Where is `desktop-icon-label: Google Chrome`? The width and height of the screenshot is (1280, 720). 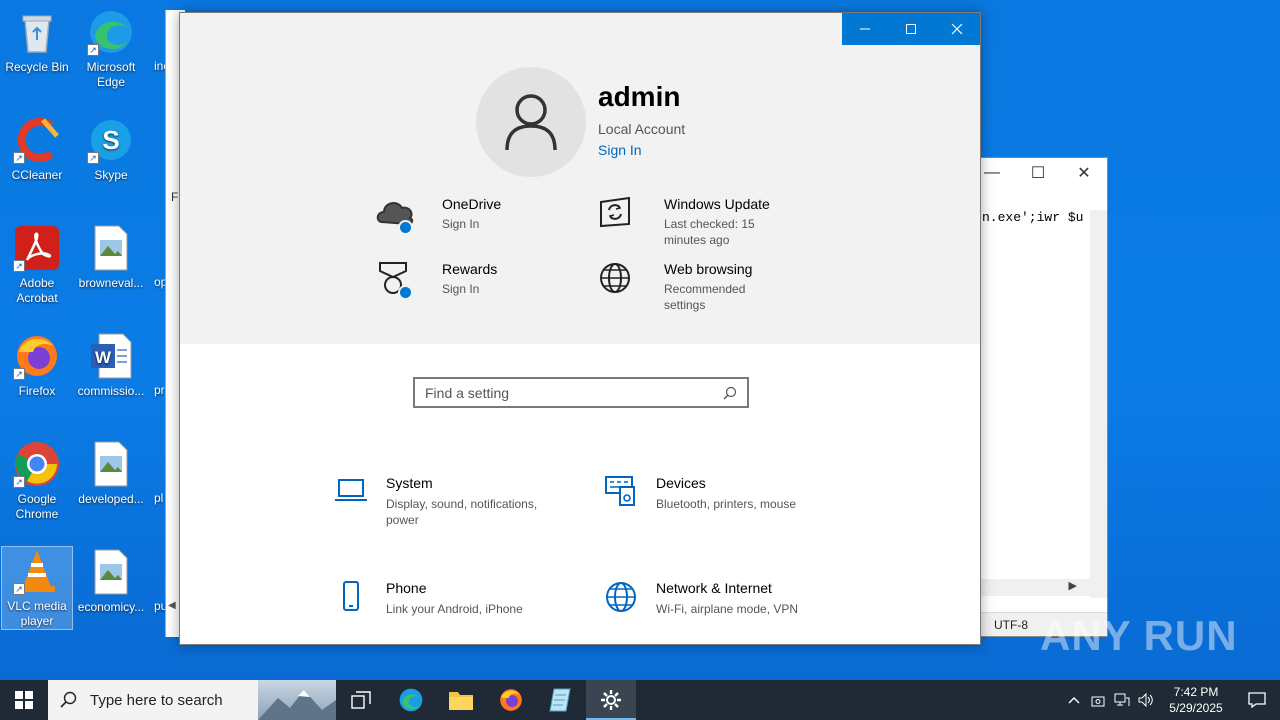 desktop-icon-label: Google Chrome is located at coordinates (37, 506).